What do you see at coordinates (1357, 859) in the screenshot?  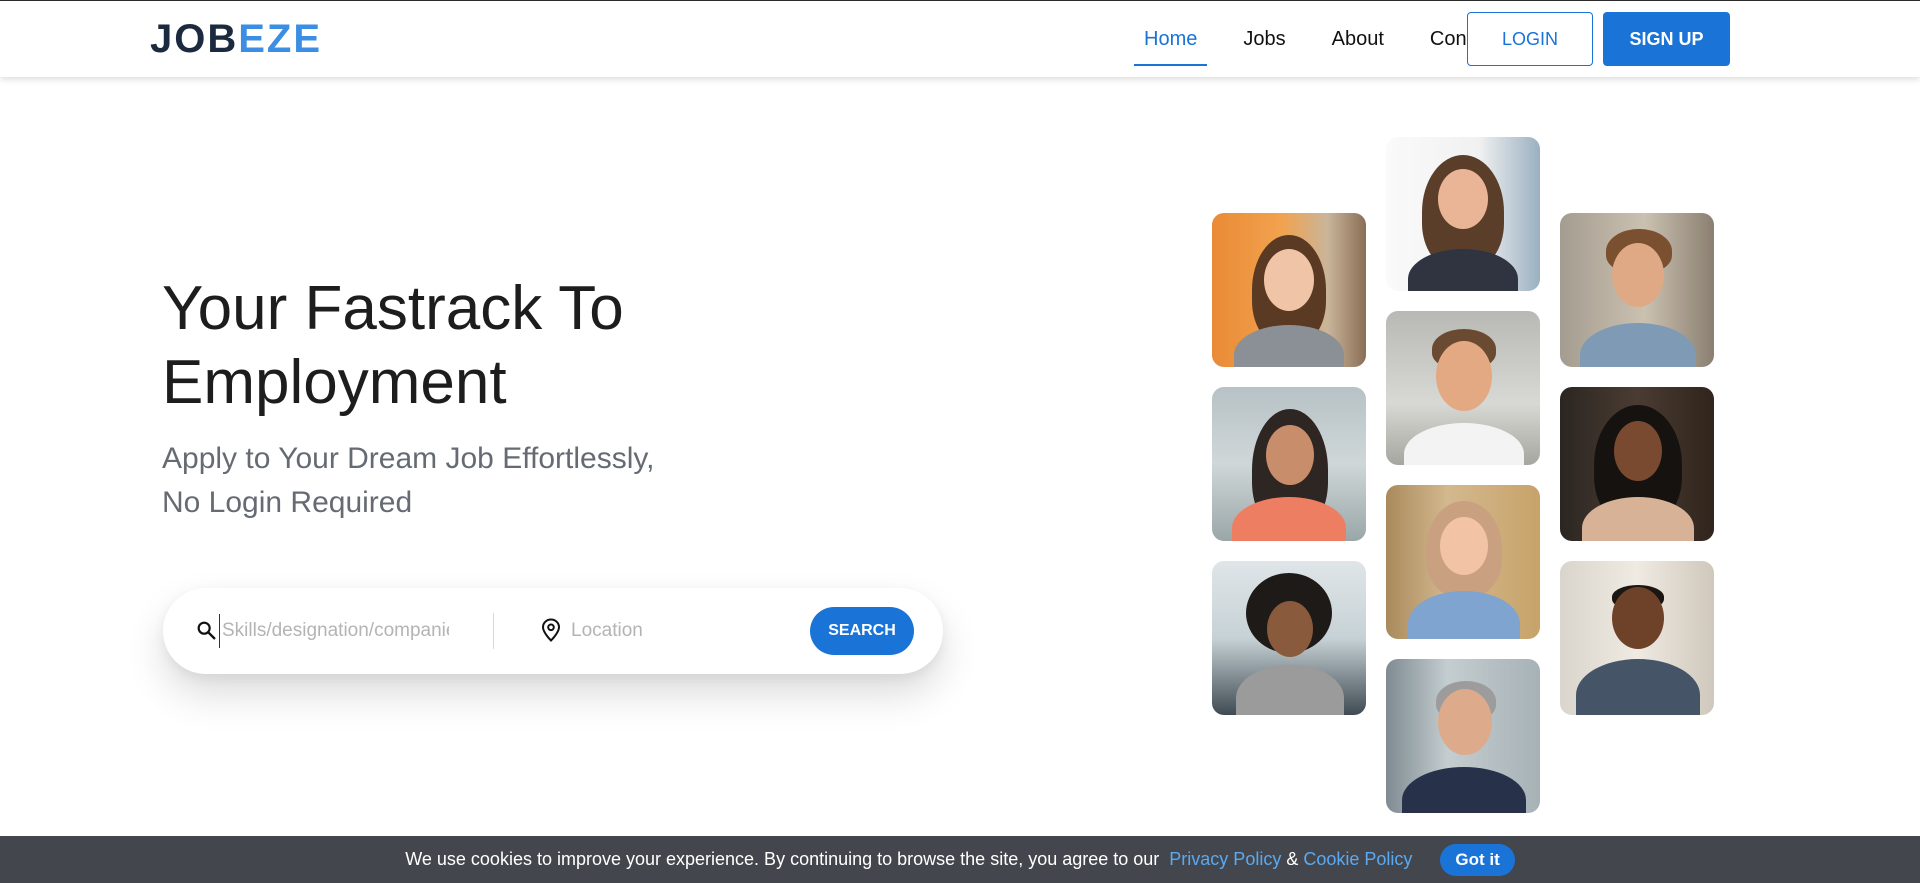 I see `cookie-policy-link: Cookie Policy` at bounding box center [1357, 859].